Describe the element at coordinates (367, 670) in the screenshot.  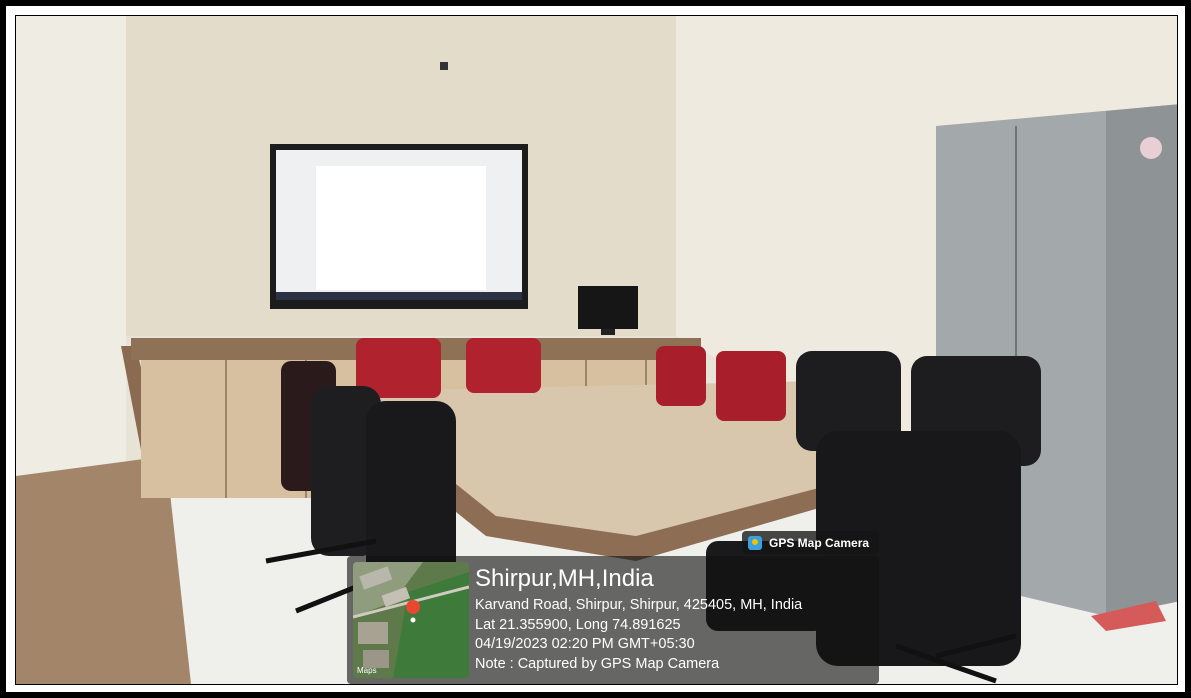
I see `maps-attribution: Maps` at that location.